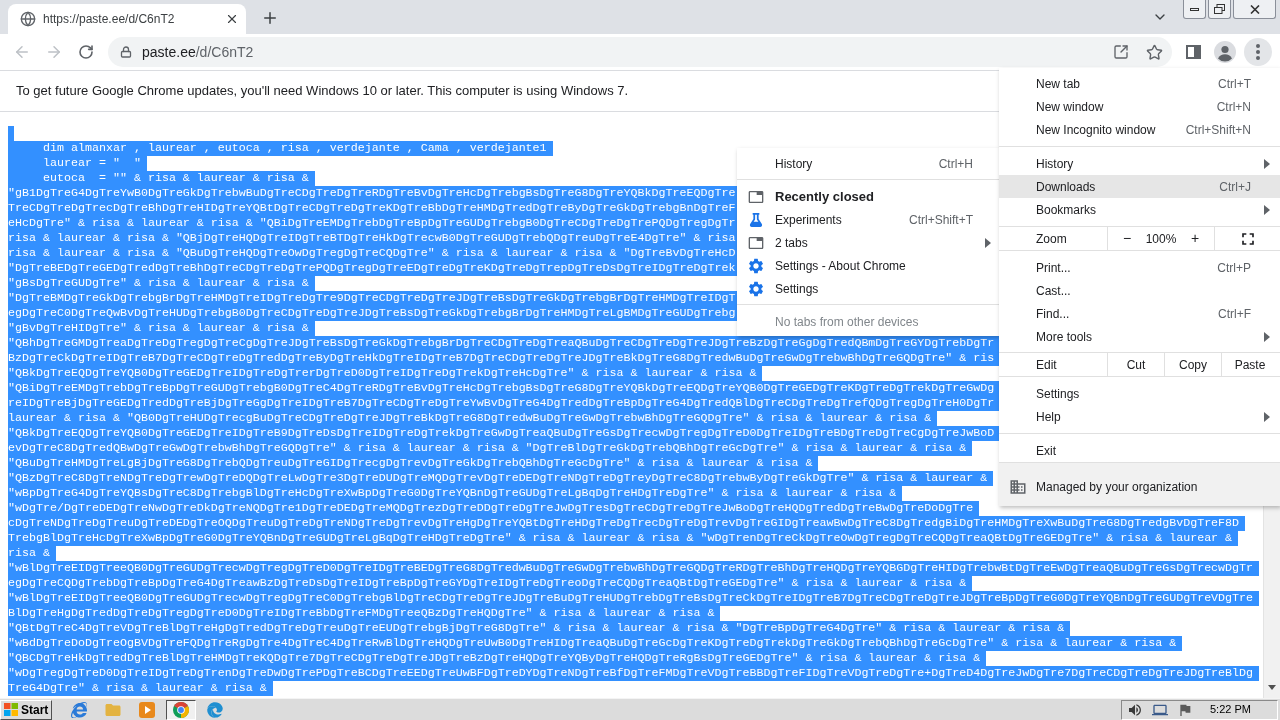 This screenshot has width=1280, height=720. What do you see at coordinates (1218, 130) in the screenshot?
I see `shortcut-text: Ctrl+Shift+N` at bounding box center [1218, 130].